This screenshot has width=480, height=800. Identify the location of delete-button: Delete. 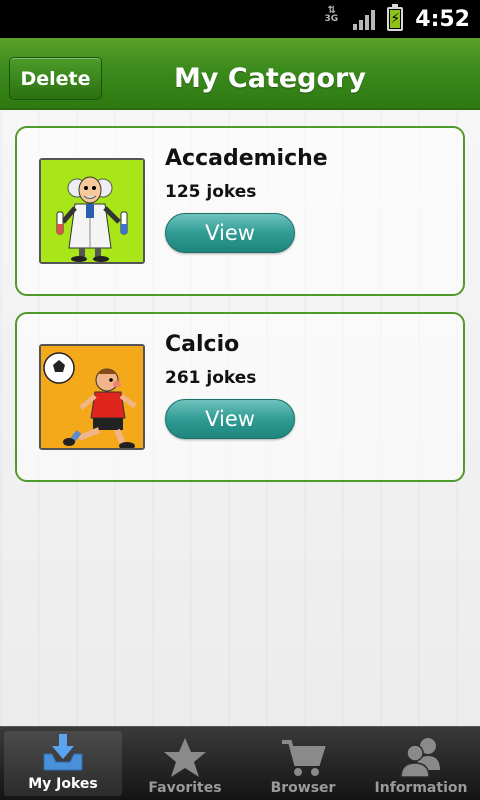
(55, 78).